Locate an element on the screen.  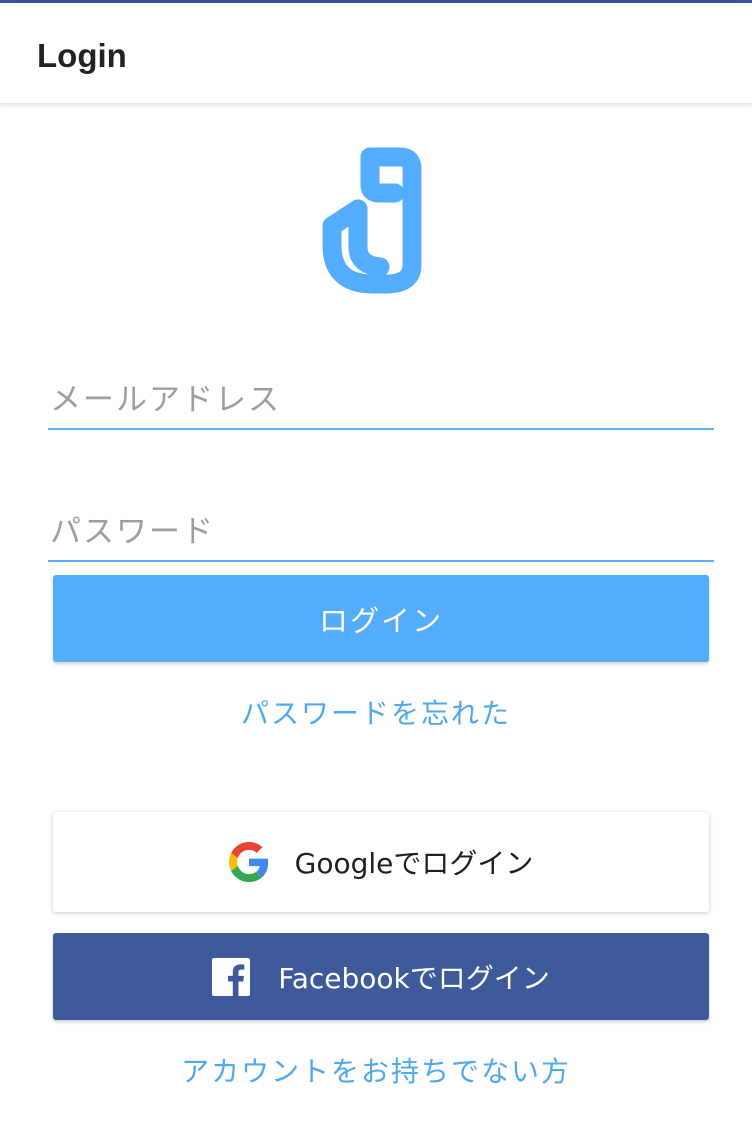
google-login-button: Googleでログイン is located at coordinates (381, 862).